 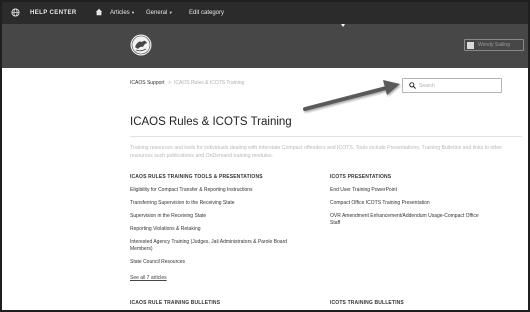 I want to click on divider, so click(x=326, y=136).